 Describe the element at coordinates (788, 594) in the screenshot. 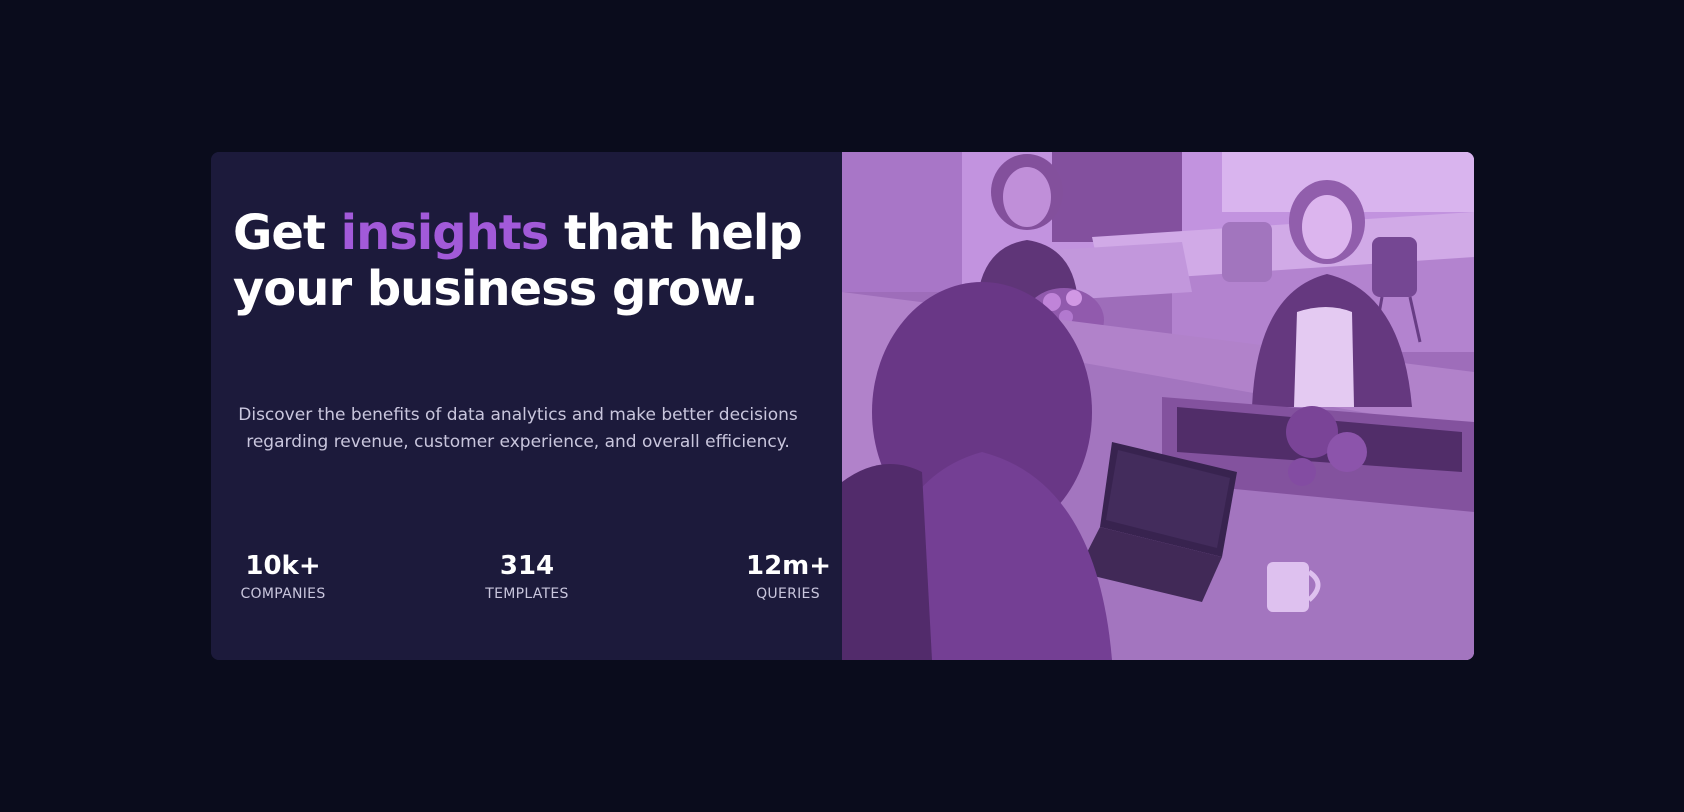

I see `stat-label: QUERIES` at that location.